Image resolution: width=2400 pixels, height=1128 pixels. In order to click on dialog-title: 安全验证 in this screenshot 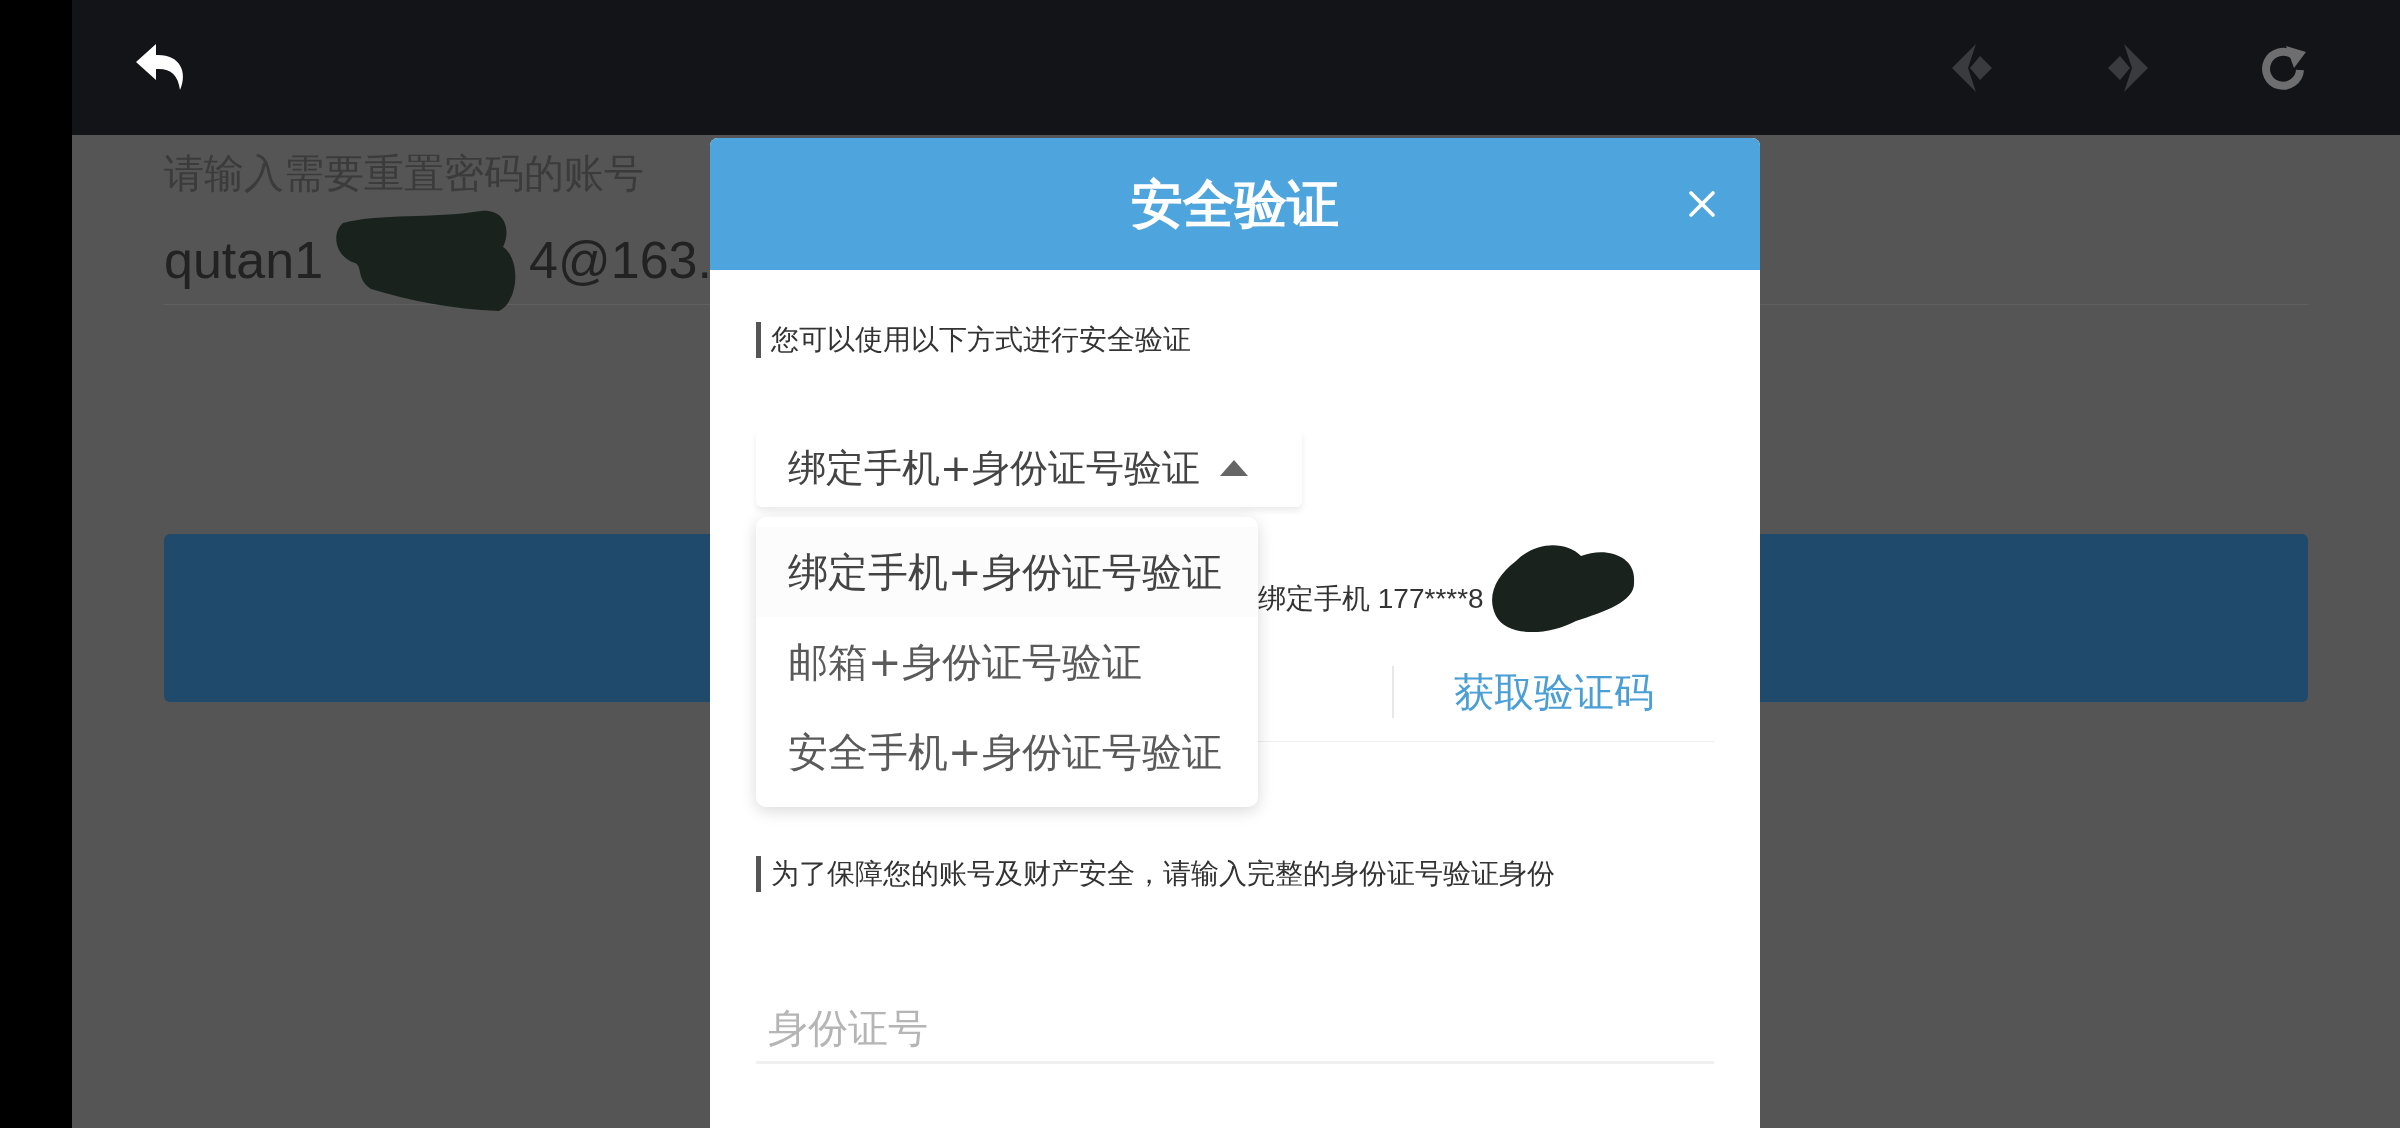, I will do `click(1235, 204)`.